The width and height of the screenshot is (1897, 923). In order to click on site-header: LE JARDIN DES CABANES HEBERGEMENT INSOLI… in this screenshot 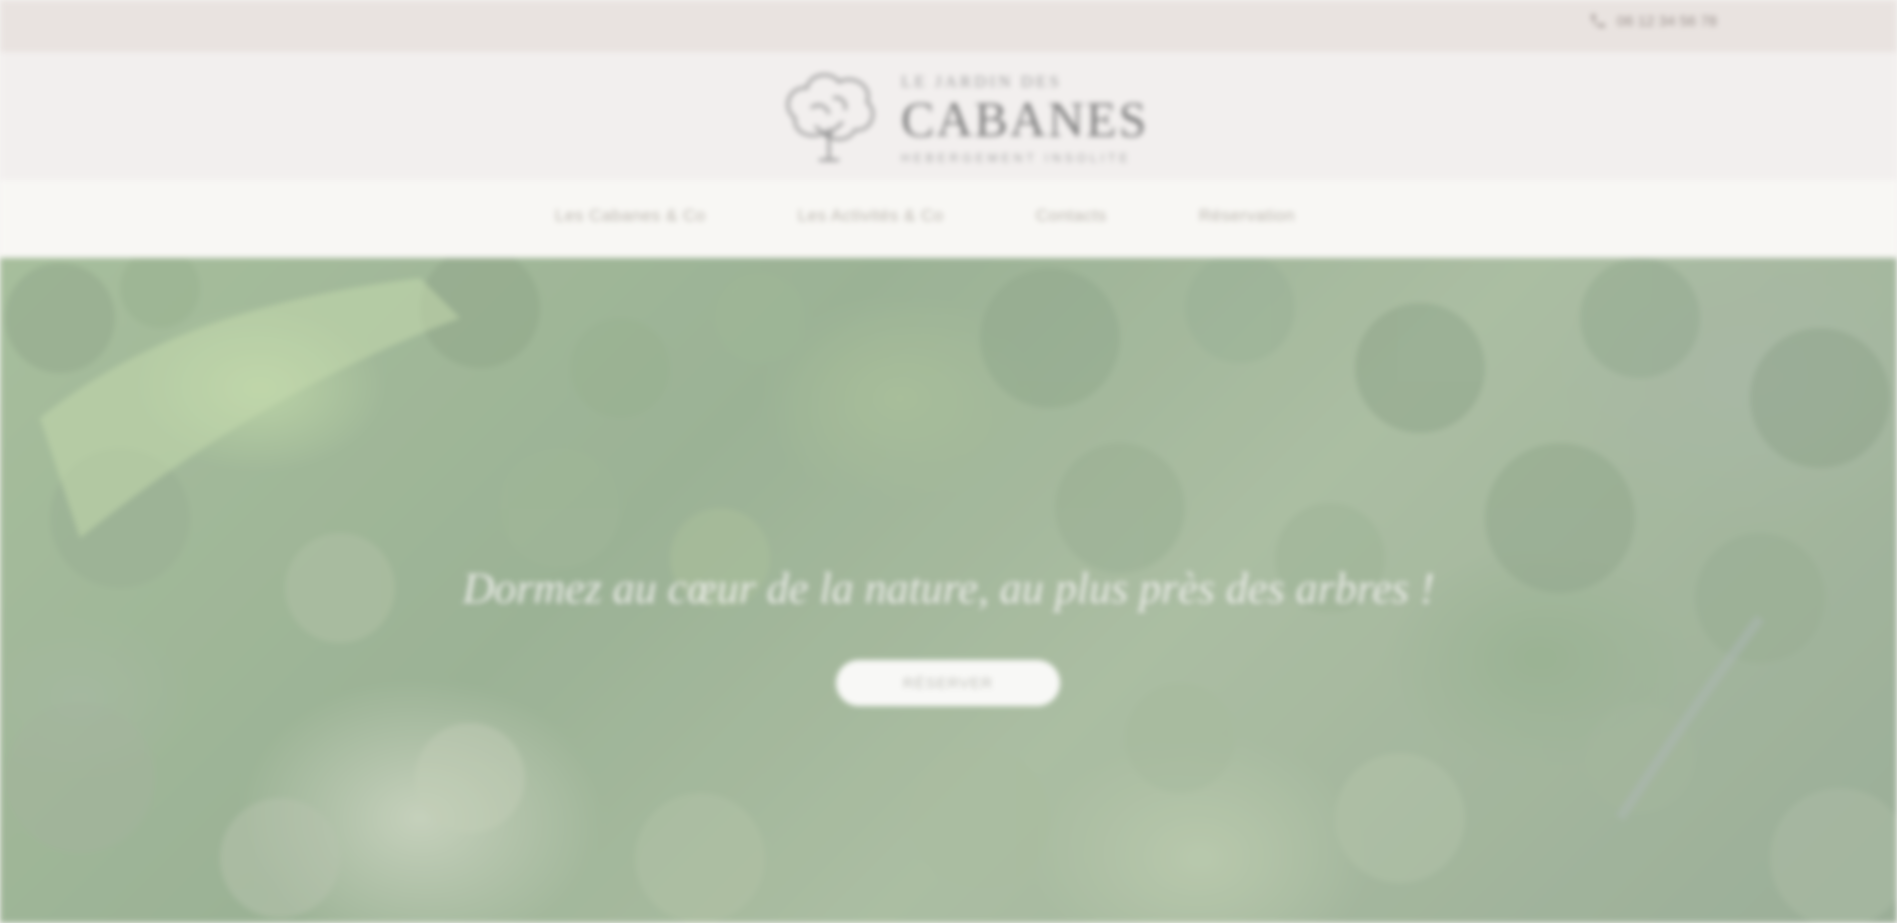, I will do `click(948, 116)`.